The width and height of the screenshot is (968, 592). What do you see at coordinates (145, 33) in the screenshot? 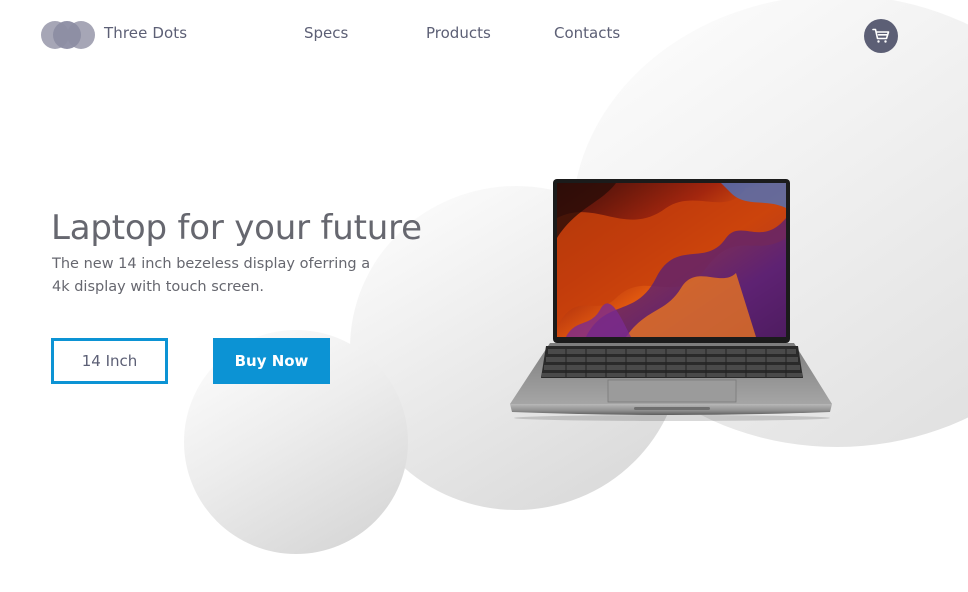
I see `brand-name: Three Dots` at bounding box center [145, 33].